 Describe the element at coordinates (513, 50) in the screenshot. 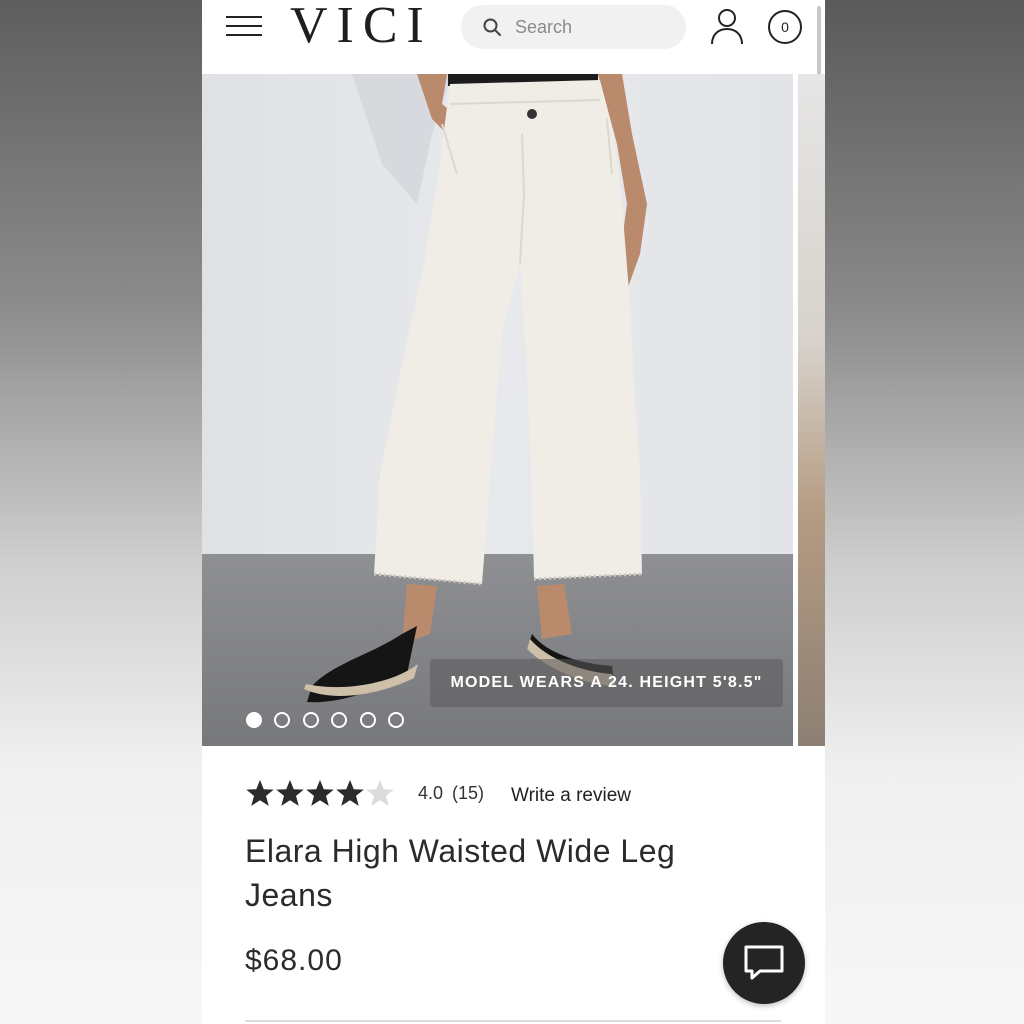

I see `site-header: VICI Search 0` at that location.